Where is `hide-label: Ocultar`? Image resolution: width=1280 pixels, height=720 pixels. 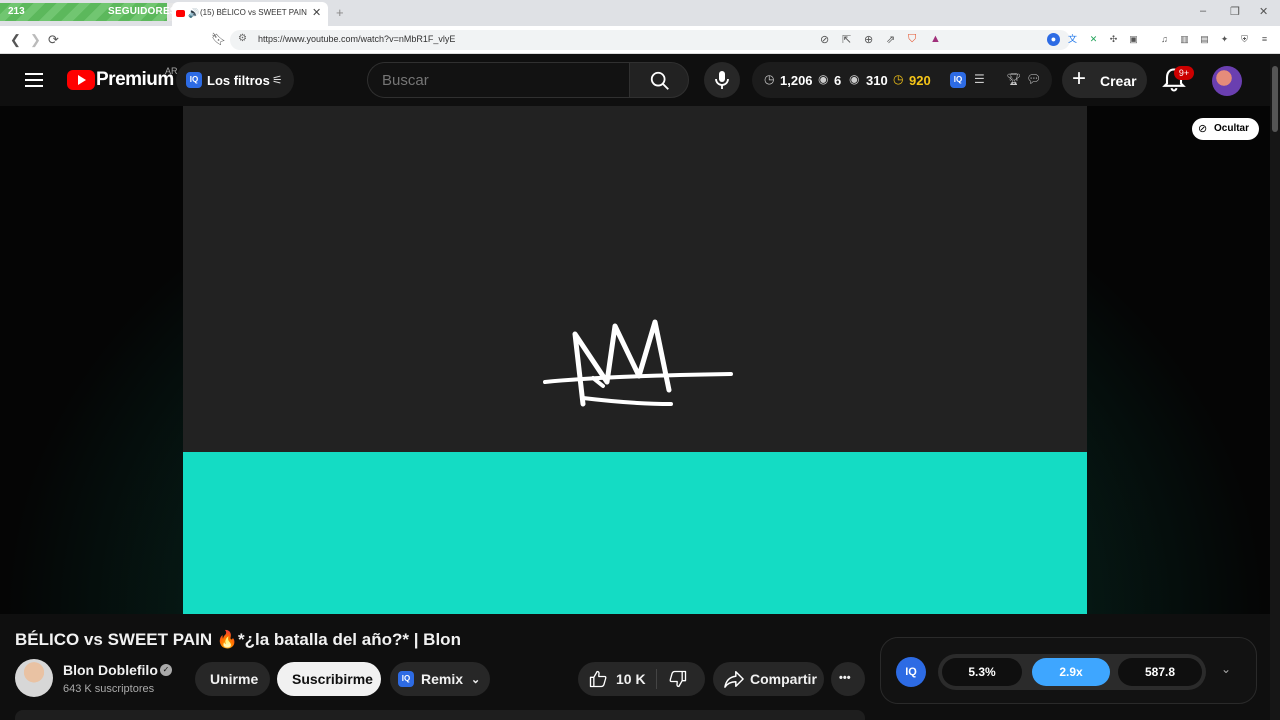
hide-label: Ocultar is located at coordinates (1232, 128).